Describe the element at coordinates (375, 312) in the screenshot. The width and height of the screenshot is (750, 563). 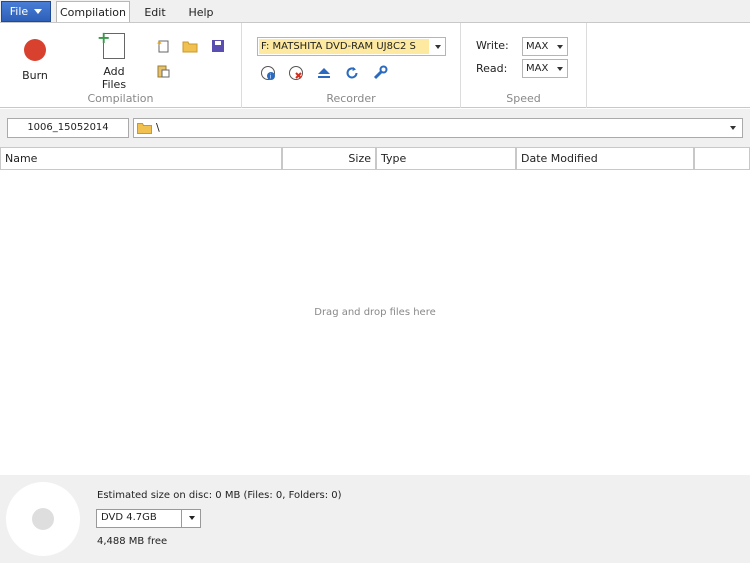
I see `drop-hint: Drag and drop files here` at that location.